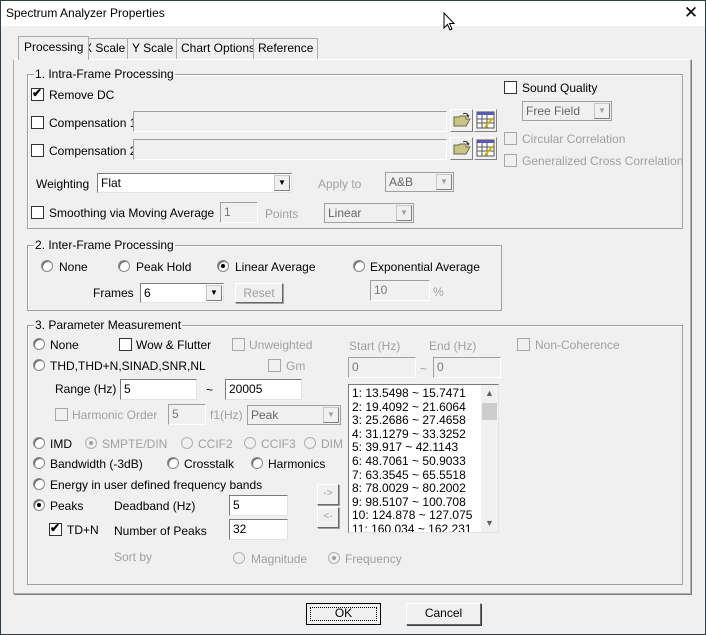 This screenshot has height=635, width=706. Describe the element at coordinates (443, 614) in the screenshot. I see `cancel-button: Cancel` at that location.